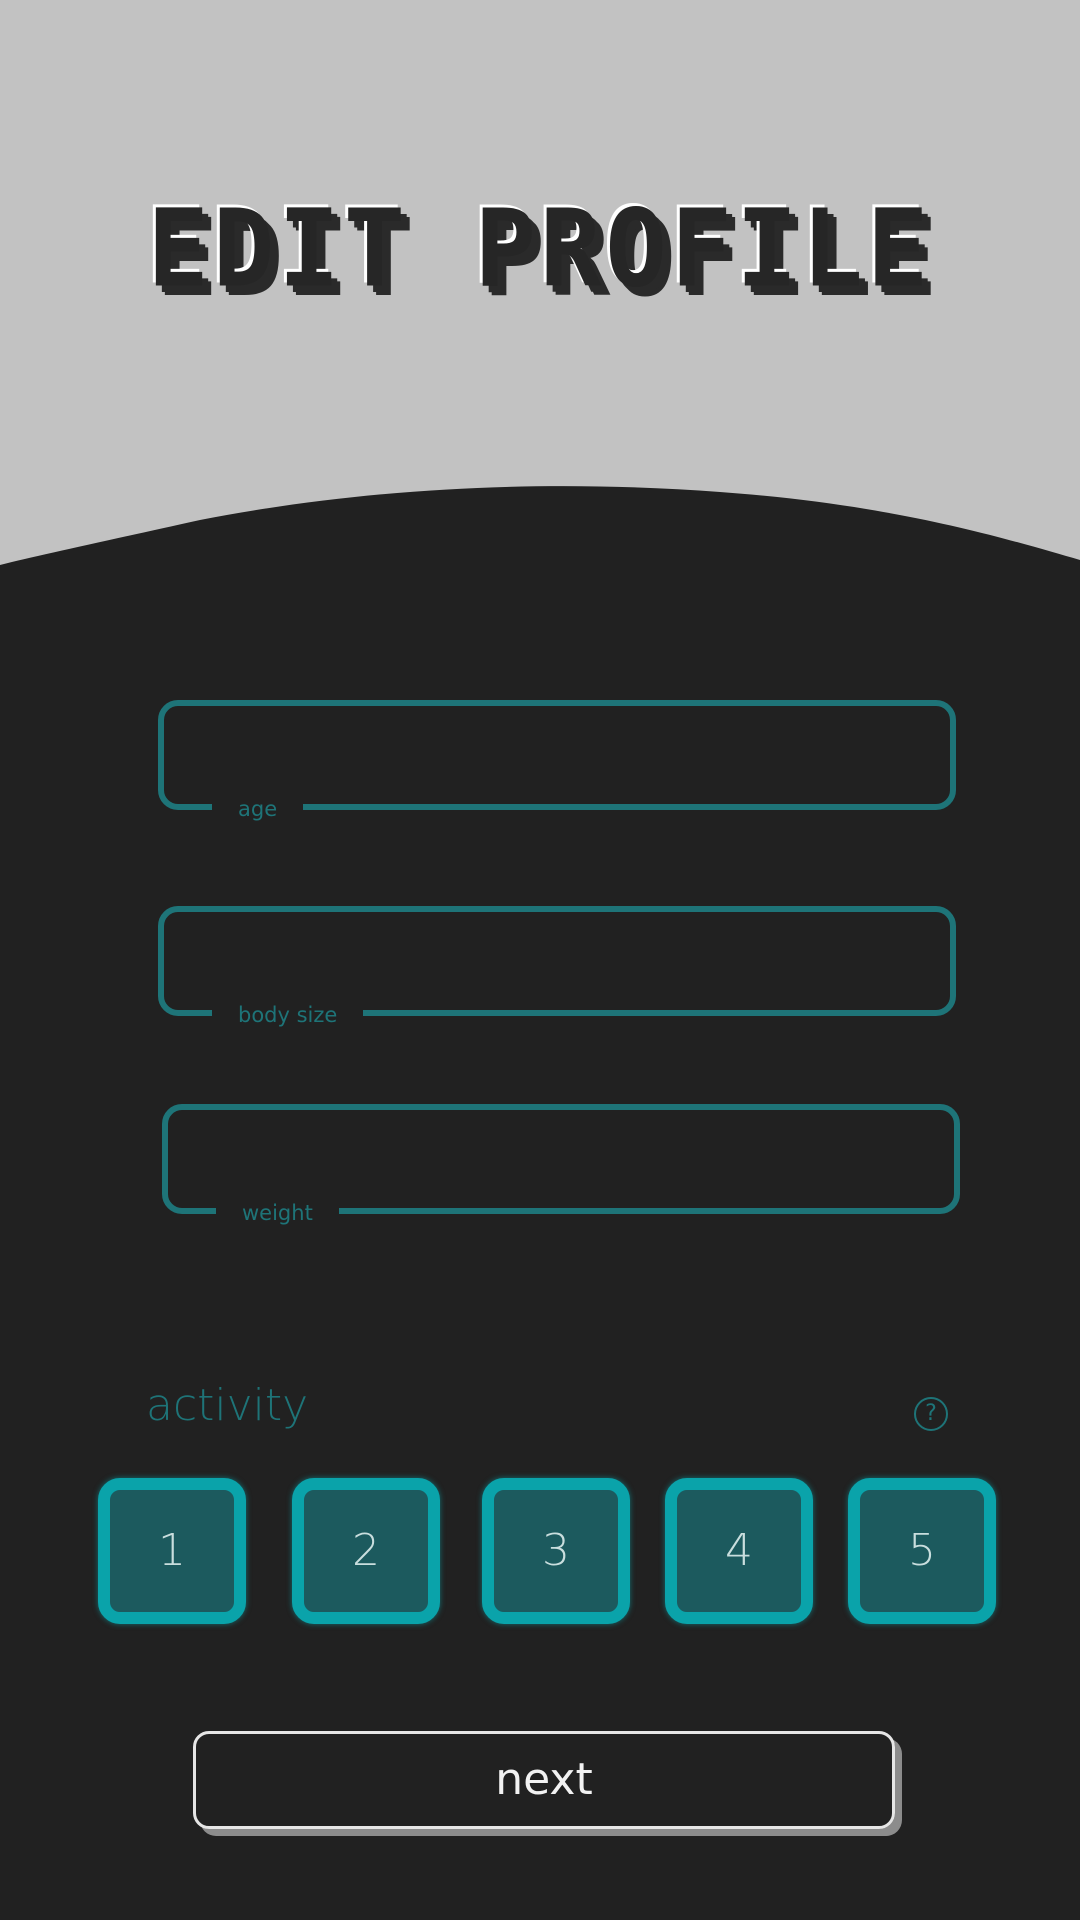 The image size is (1080, 1920). Describe the element at coordinates (556, 1551) in the screenshot. I see `activity-level-3-button: 3` at that location.